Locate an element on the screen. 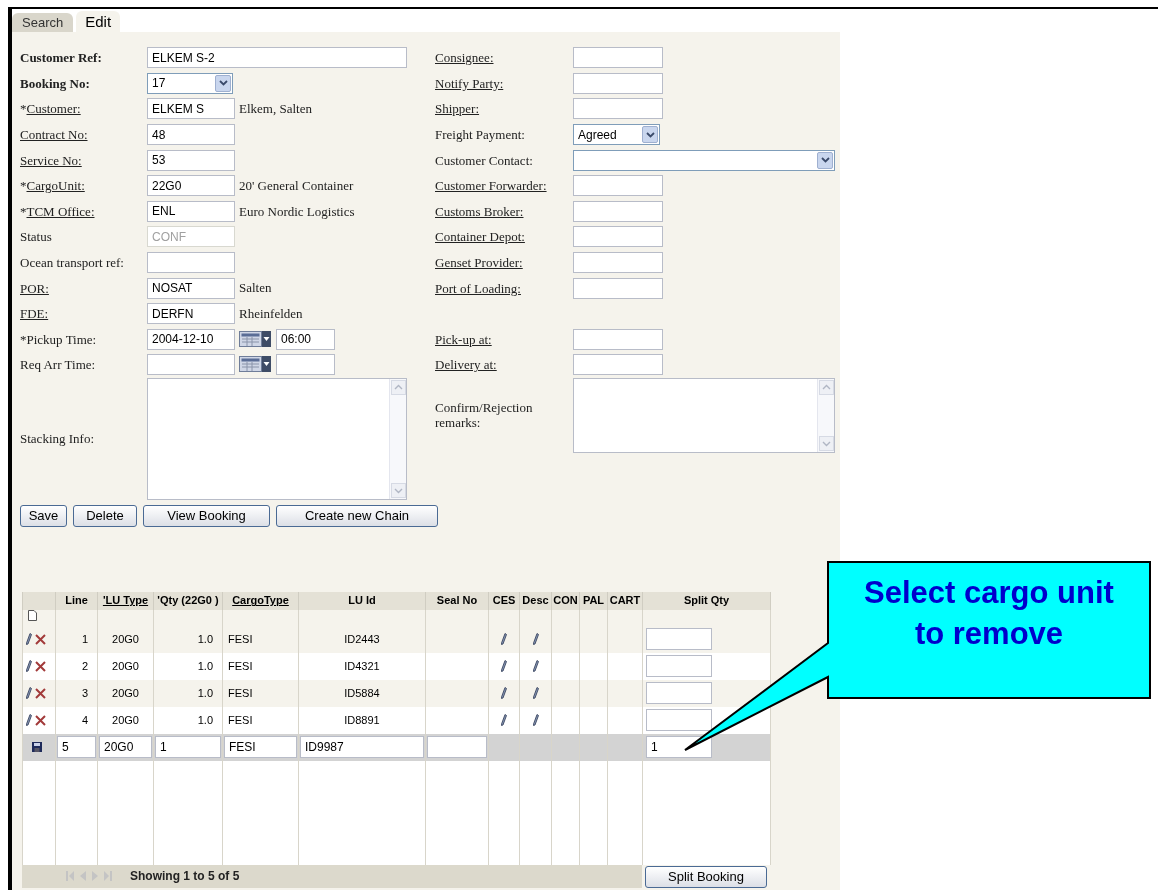 Image resolution: width=1158 pixels, height=890 pixels. table-cell-text: 4 is located at coordinates (84, 720).